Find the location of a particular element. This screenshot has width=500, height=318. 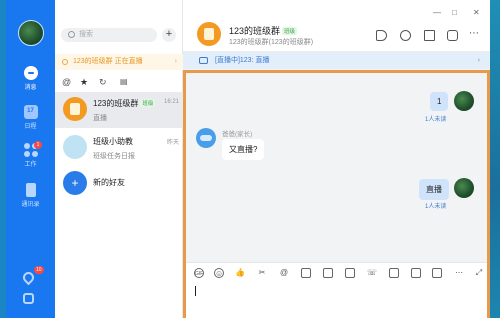

phone-transfer-icon is located at coordinates (28, 298).